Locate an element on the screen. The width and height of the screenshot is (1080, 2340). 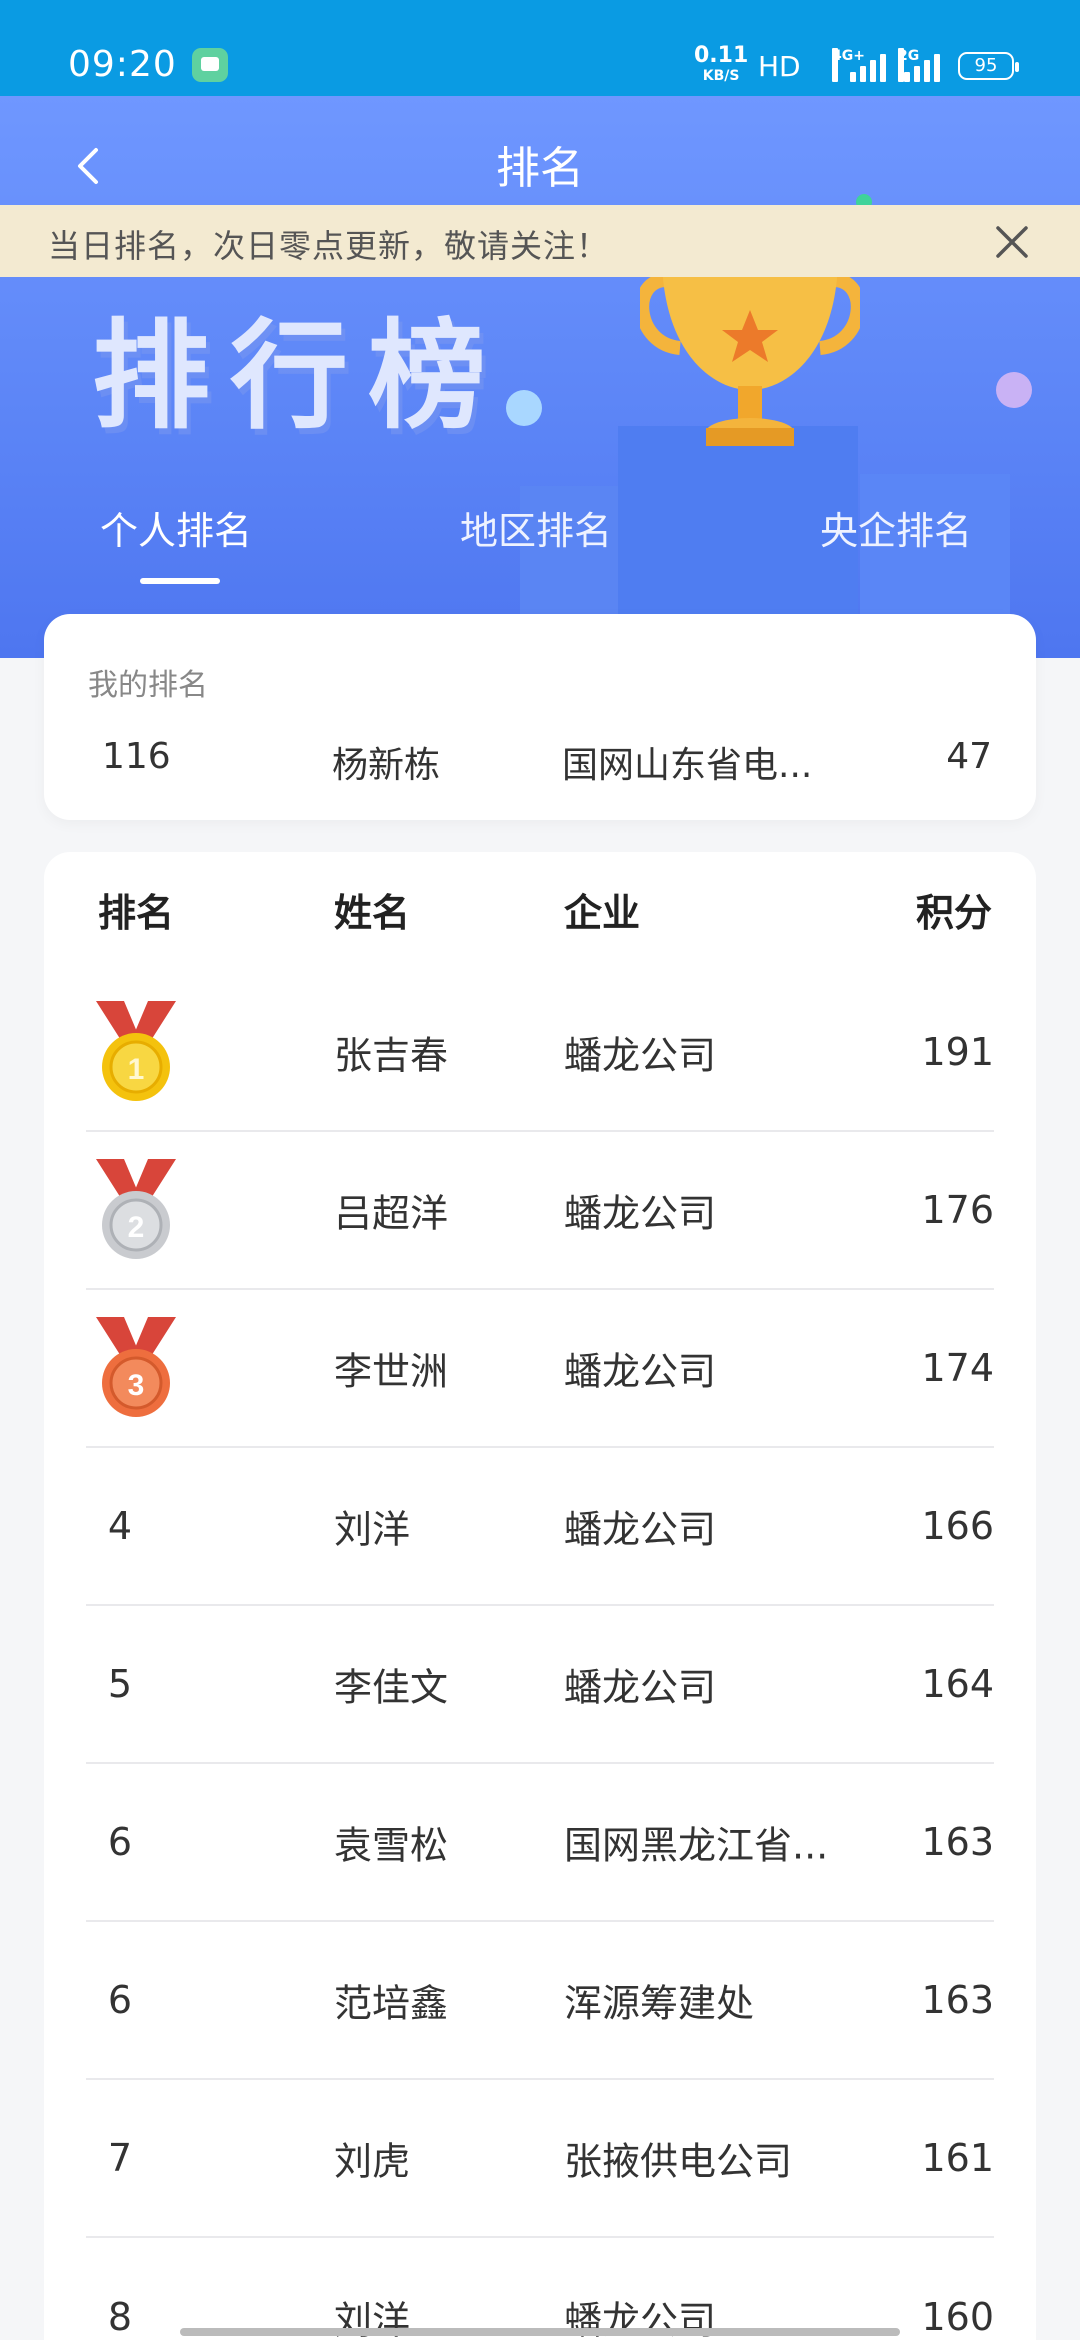
status-time: 09:20 is located at coordinates (122, 64).